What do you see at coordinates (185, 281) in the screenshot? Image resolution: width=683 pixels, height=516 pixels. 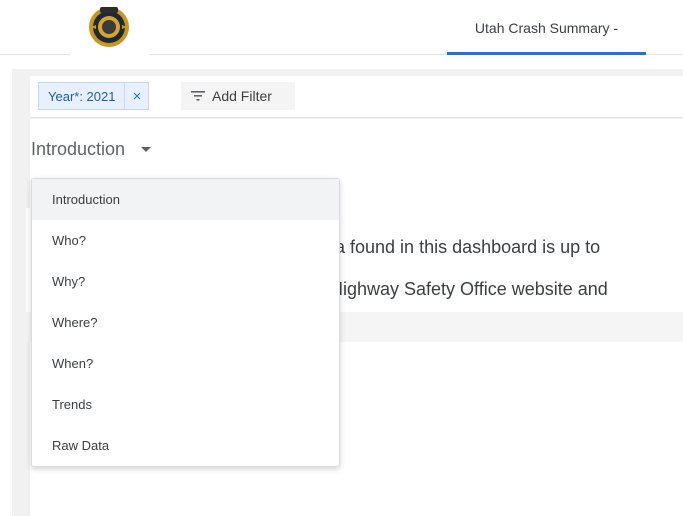 I see `menu-item-why: Why?` at bounding box center [185, 281].